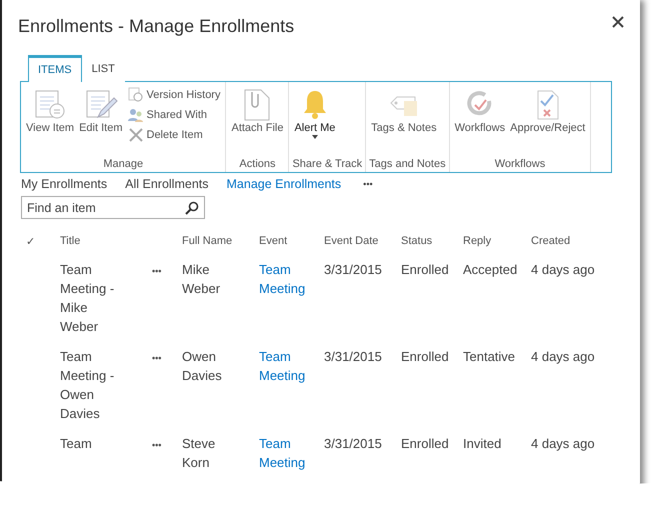 The image size is (656, 505). What do you see at coordinates (362, 247) in the screenshot?
I see `column-header: Event Date` at bounding box center [362, 247].